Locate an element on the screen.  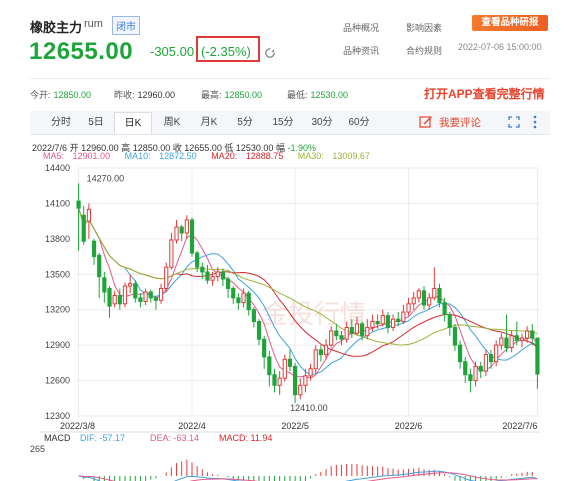
tab-5min: 5分 is located at coordinates (245, 123).